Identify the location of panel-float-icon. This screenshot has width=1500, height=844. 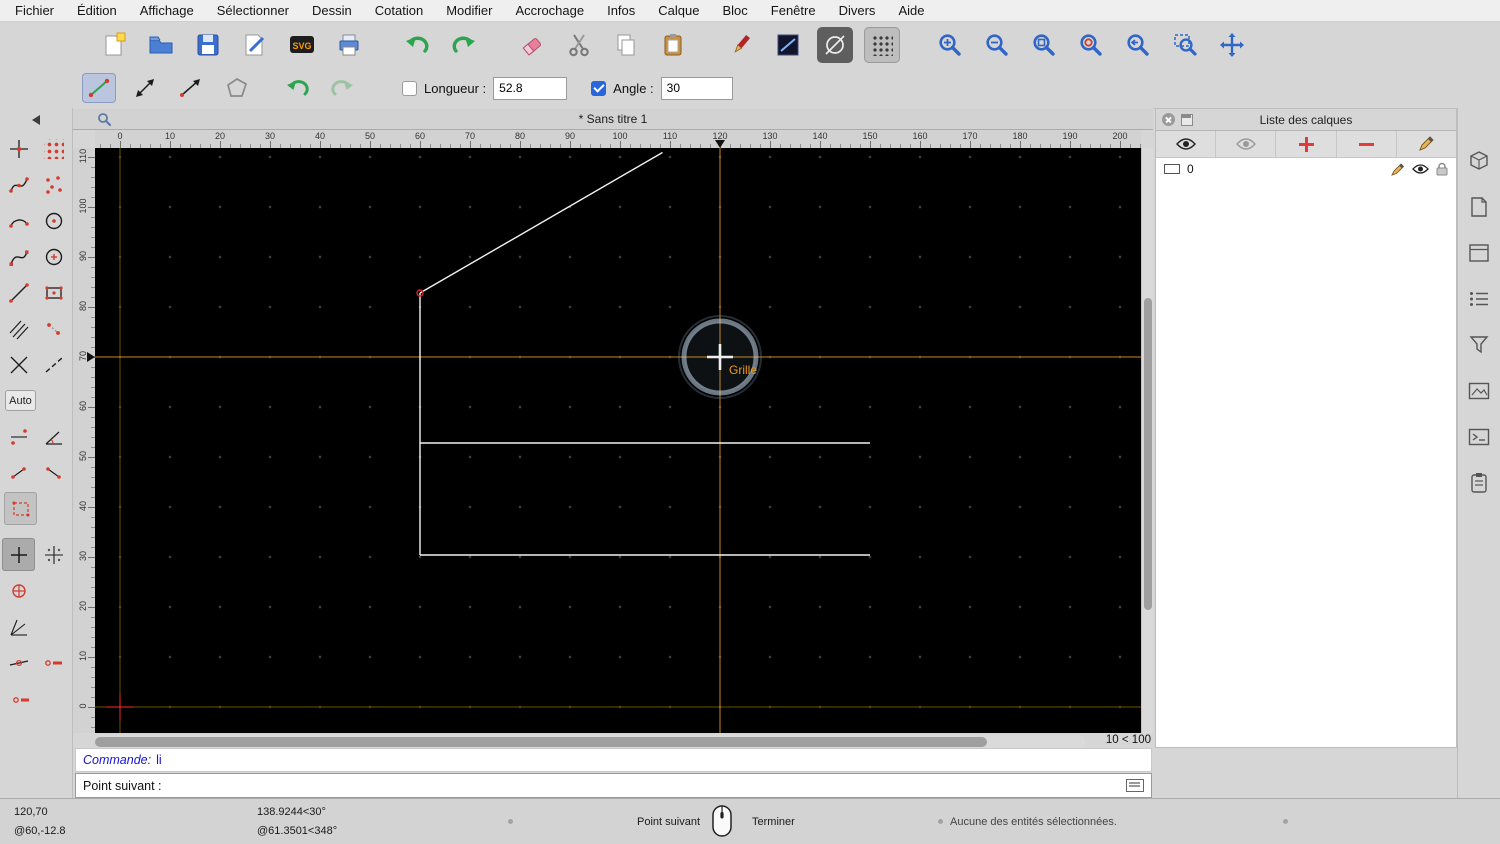
(1187, 119).